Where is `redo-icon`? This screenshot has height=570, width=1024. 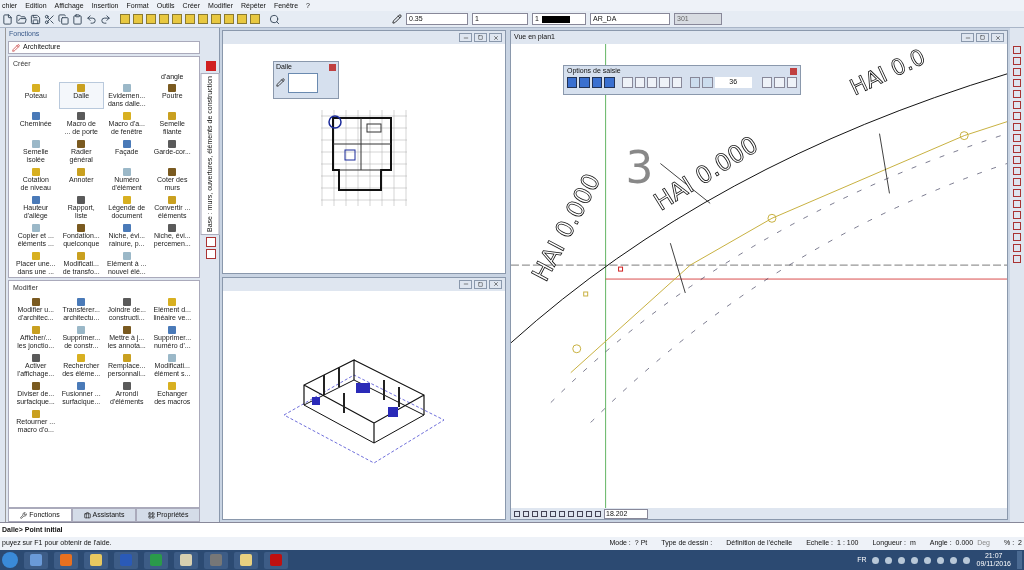
redo-icon is located at coordinates (105, 19).